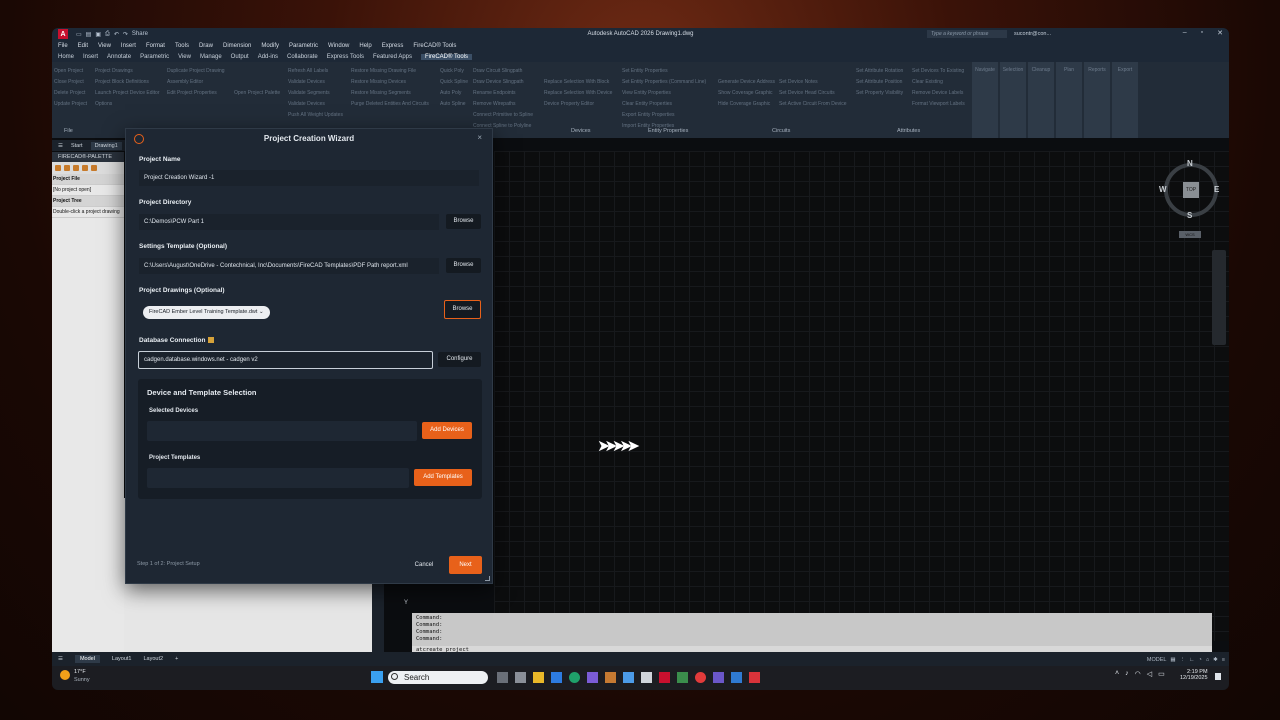 This screenshot has width=1280, height=720. What do you see at coordinates (240, 57) in the screenshot?
I see `tab-output: Output` at bounding box center [240, 57].